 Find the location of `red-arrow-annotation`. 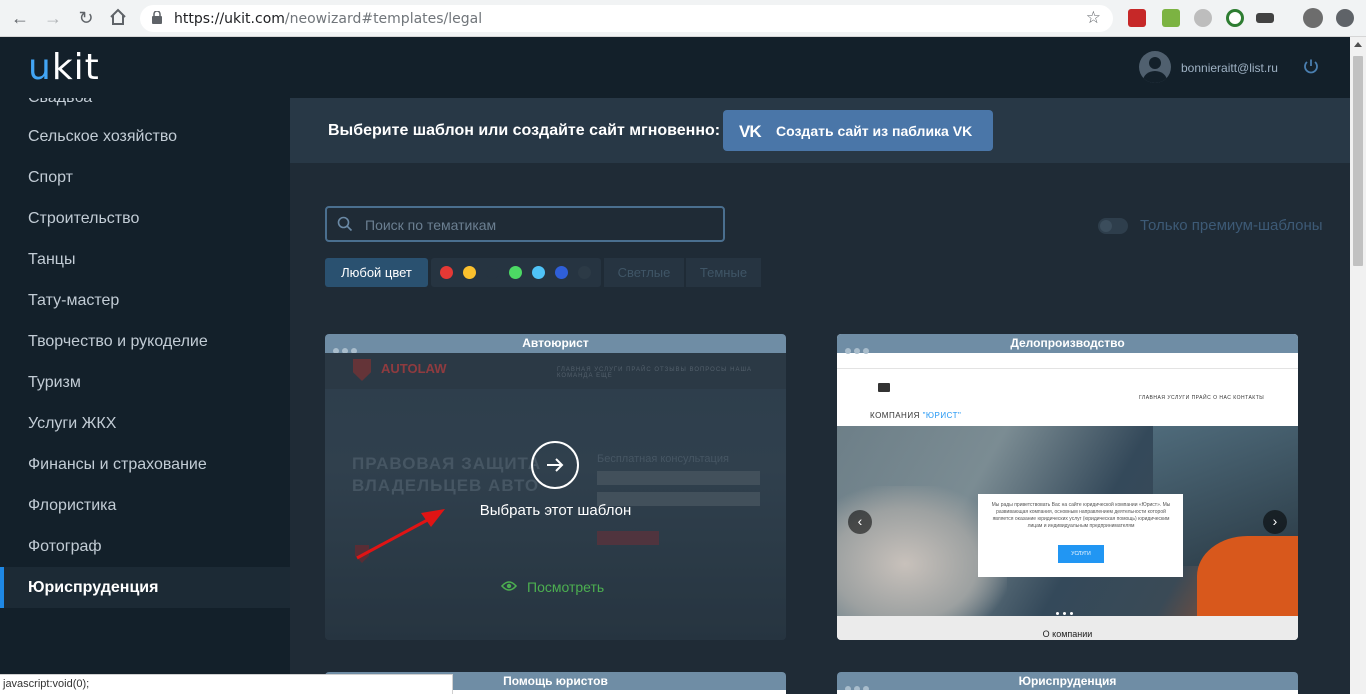

red-arrow-annotation is located at coordinates (400, 534).